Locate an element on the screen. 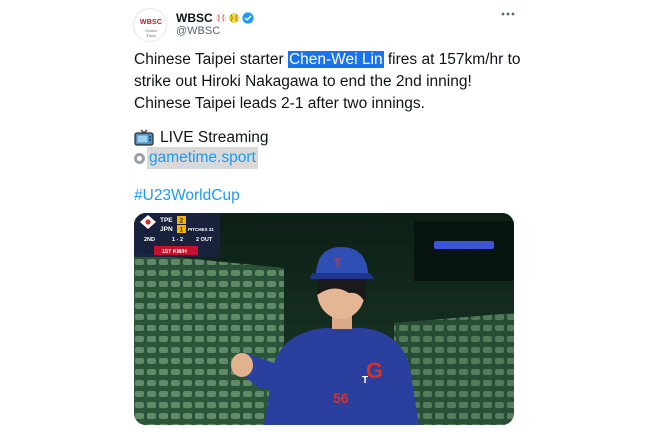 The width and height of the screenshot is (650, 433). link-row: gametime.sport is located at coordinates (196, 158).